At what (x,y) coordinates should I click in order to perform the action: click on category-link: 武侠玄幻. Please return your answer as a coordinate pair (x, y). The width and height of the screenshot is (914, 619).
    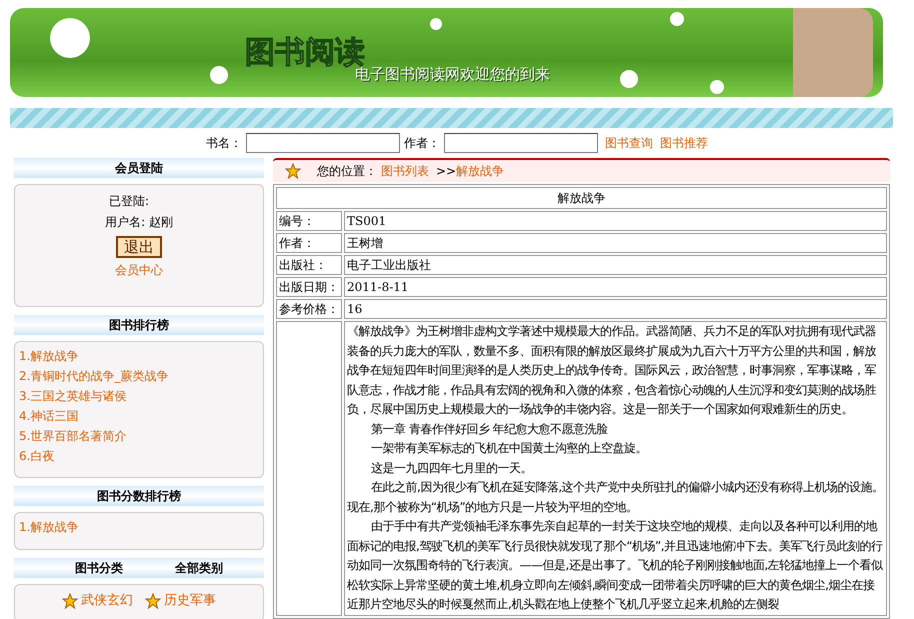
    Looking at the image, I should click on (107, 600).